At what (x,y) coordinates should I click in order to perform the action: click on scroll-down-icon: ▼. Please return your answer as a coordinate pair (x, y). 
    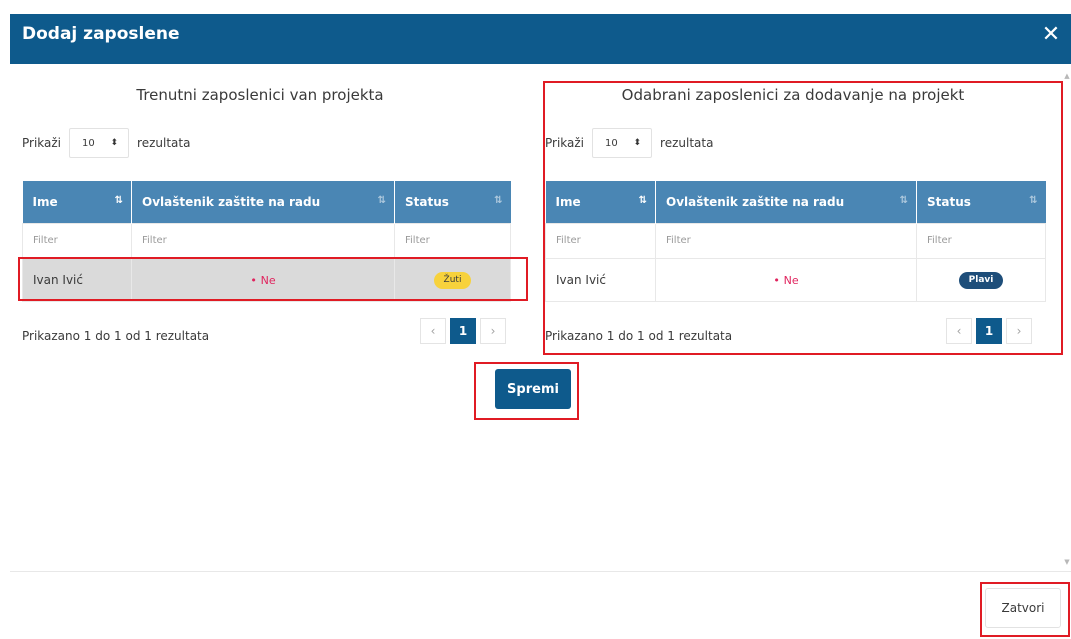
    Looking at the image, I should click on (1067, 562).